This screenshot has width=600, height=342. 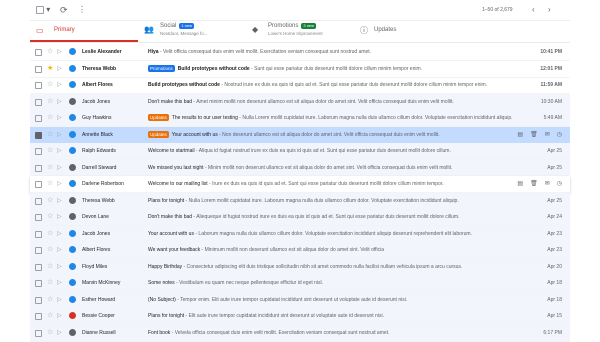 What do you see at coordinates (171, 151) in the screenshot?
I see `email-subject: Welcome to startmail` at bounding box center [171, 151].